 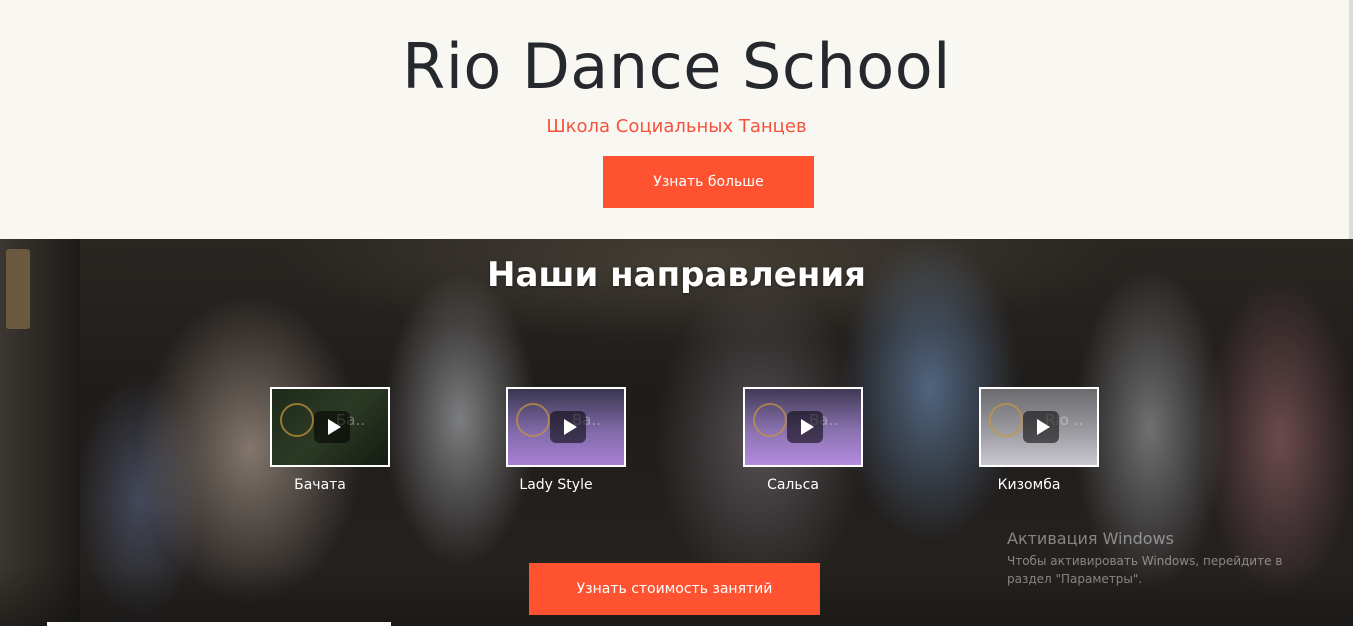 What do you see at coordinates (320, 485) in the screenshot?
I see `video-caption-bachata: Бачата` at bounding box center [320, 485].